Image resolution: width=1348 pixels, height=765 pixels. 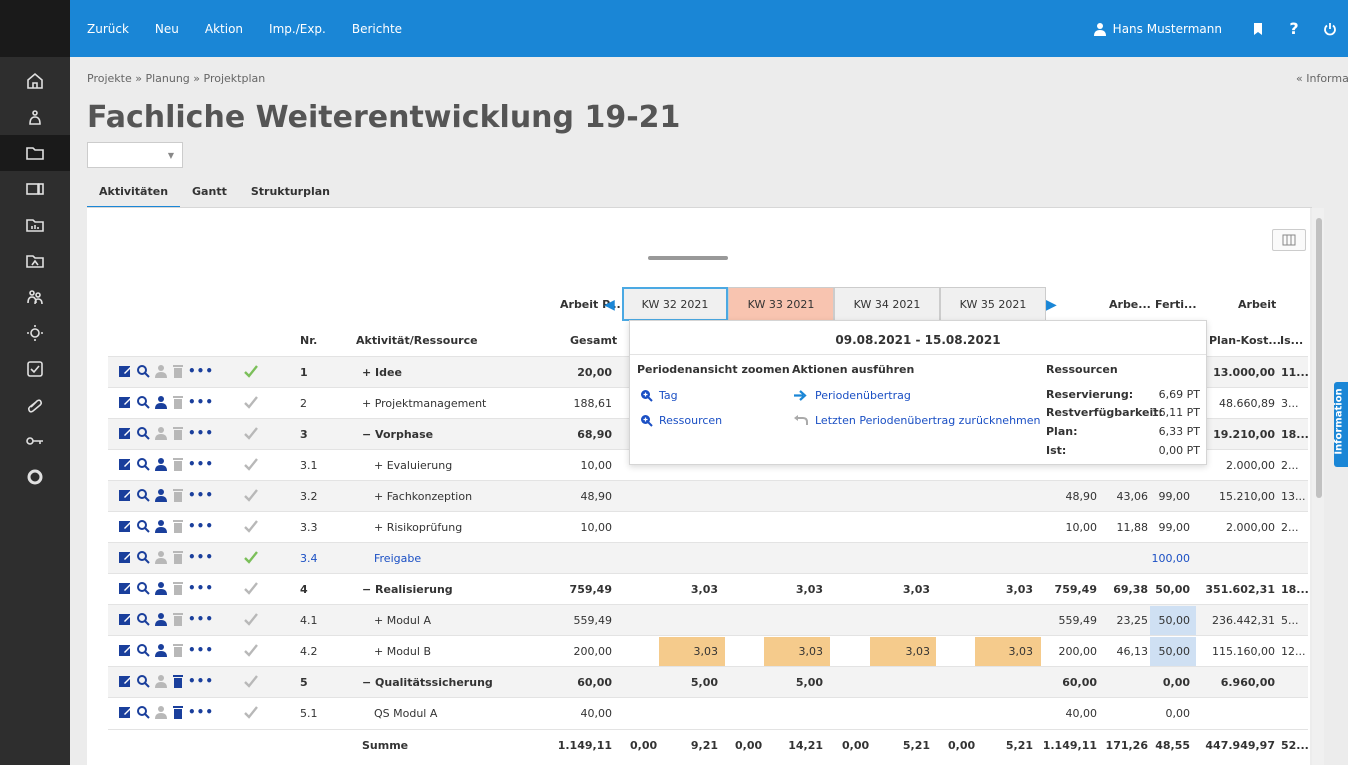 What do you see at coordinates (427, 682) in the screenshot?
I see `row-activity-name: − Qualitätssicherung` at bounding box center [427, 682].